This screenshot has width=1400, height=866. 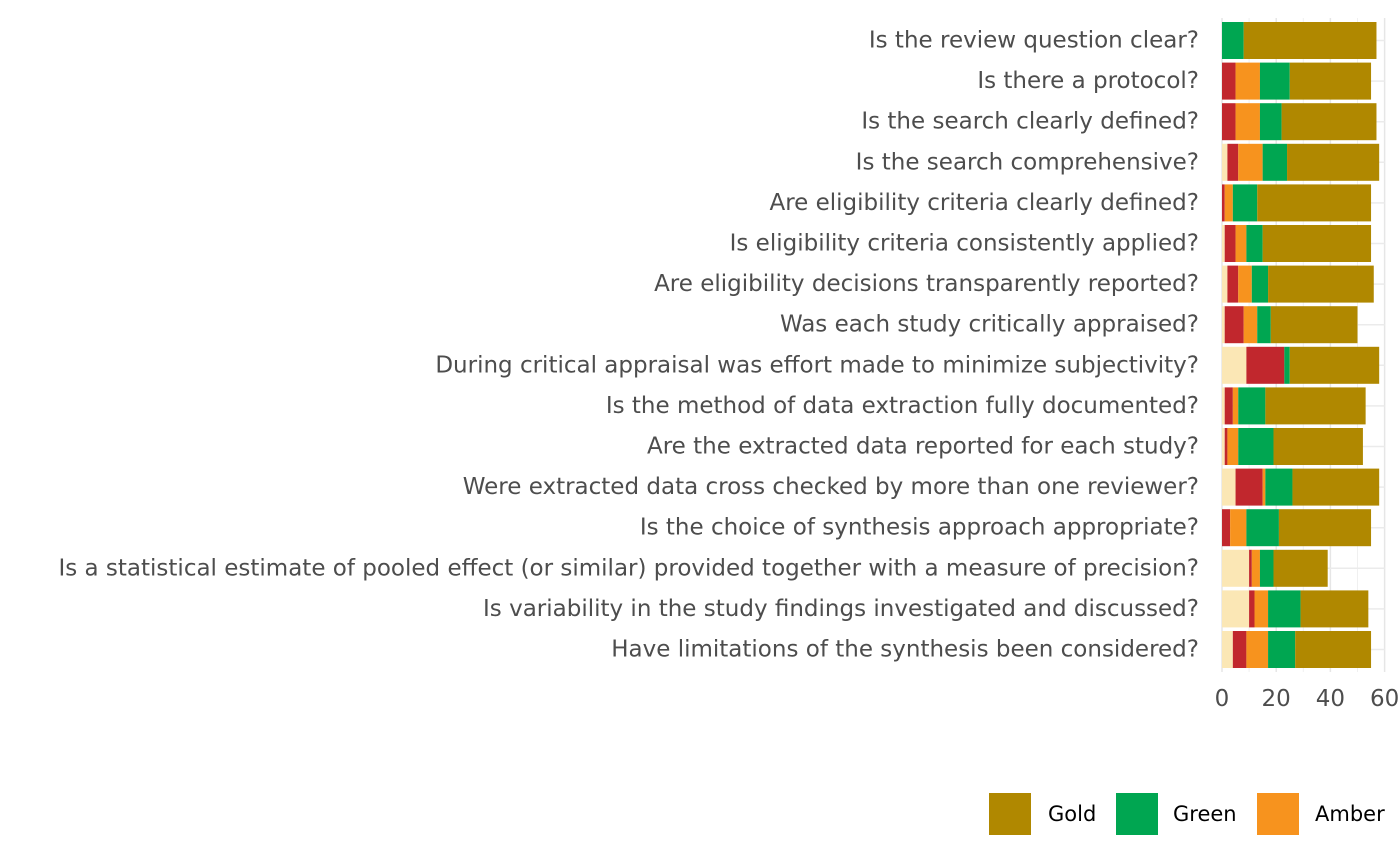 What do you see at coordinates (1205, 814) in the screenshot?
I see `legend-label: Green` at bounding box center [1205, 814].